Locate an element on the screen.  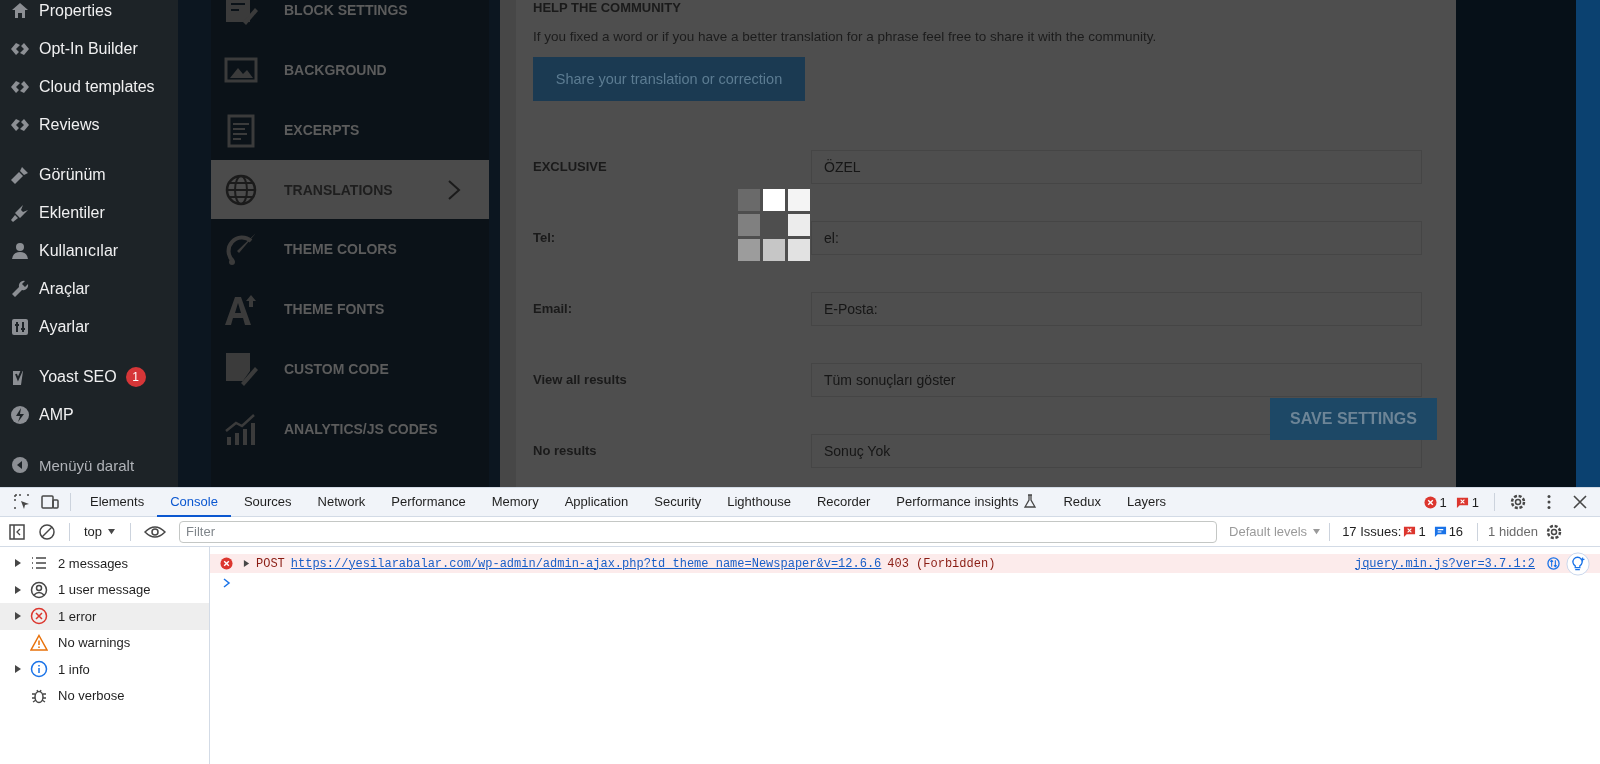
menu-item: Görünüm is located at coordinates (72, 175).